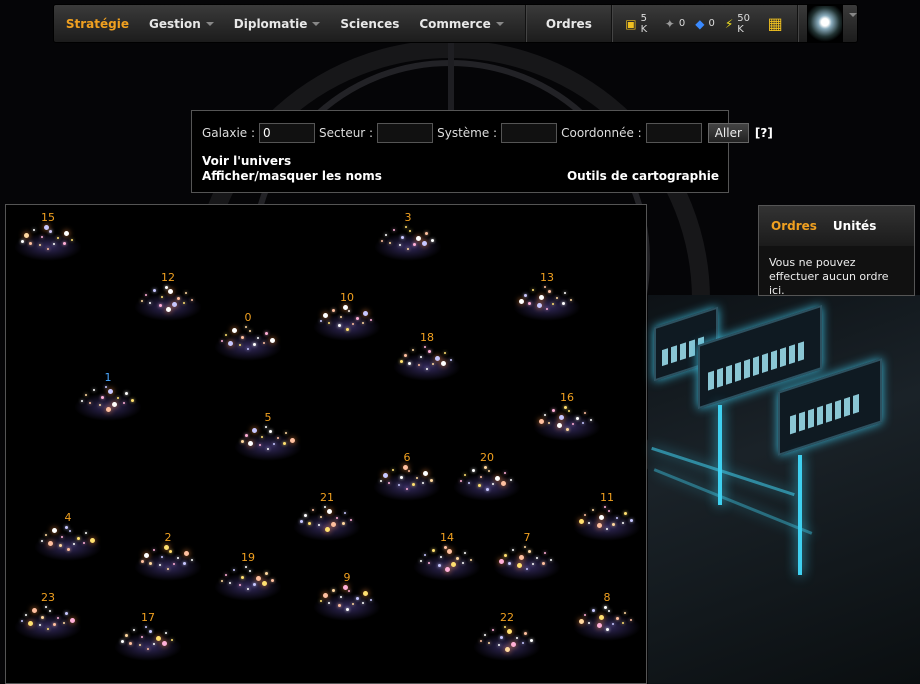 The height and width of the screenshot is (684, 920). What do you see at coordinates (854, 226) in the screenshot?
I see `tab-unites: Unités` at bounding box center [854, 226].